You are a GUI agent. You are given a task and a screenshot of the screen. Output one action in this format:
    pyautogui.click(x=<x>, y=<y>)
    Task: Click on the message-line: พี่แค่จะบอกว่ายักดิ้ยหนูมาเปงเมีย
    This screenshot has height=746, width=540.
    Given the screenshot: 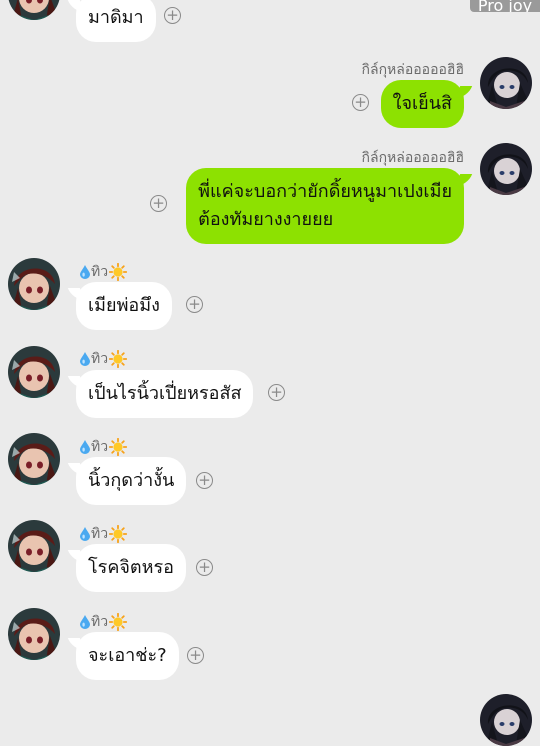 What is the action you would take?
    pyautogui.click(x=325, y=191)
    